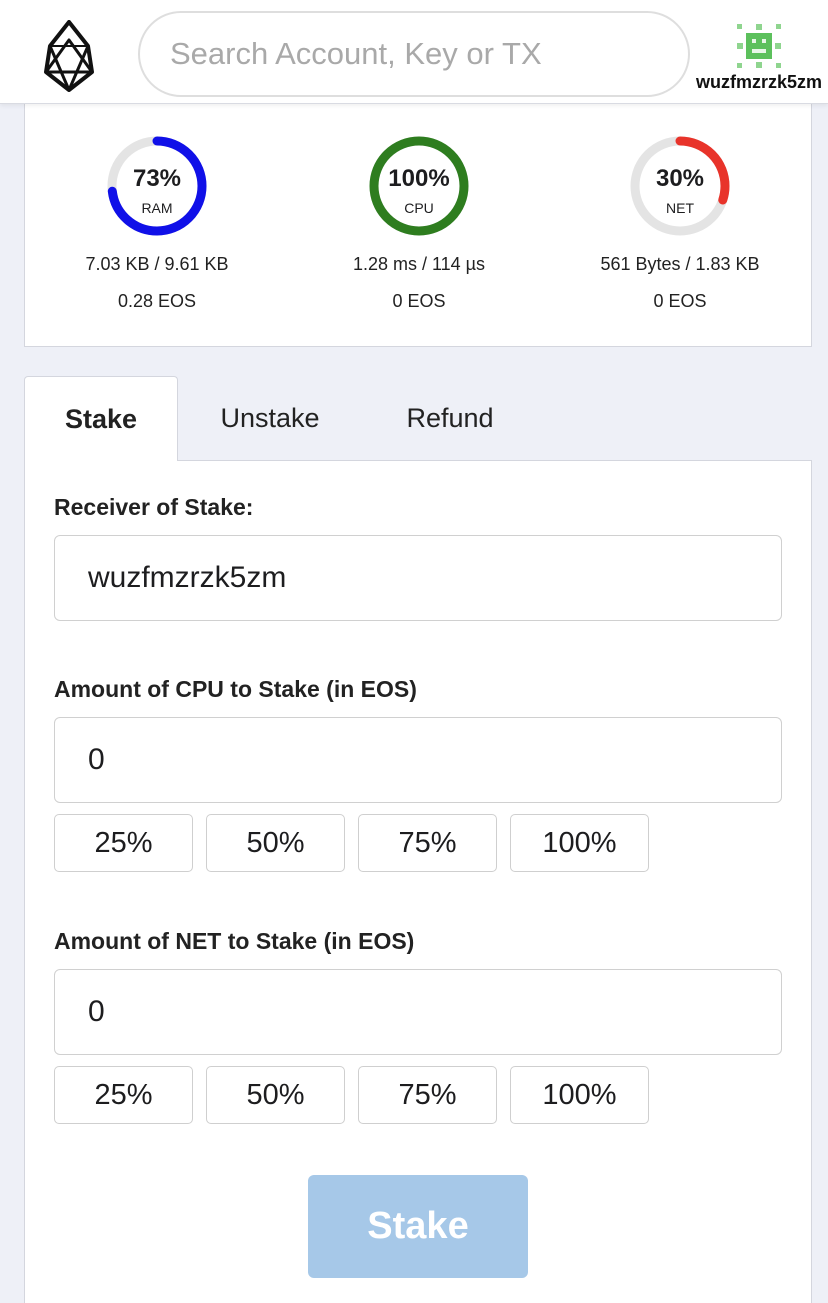 This screenshot has height=1303, width=828. Describe the element at coordinates (427, 1095) in the screenshot. I see `net-75-percent-button: 75%` at that location.